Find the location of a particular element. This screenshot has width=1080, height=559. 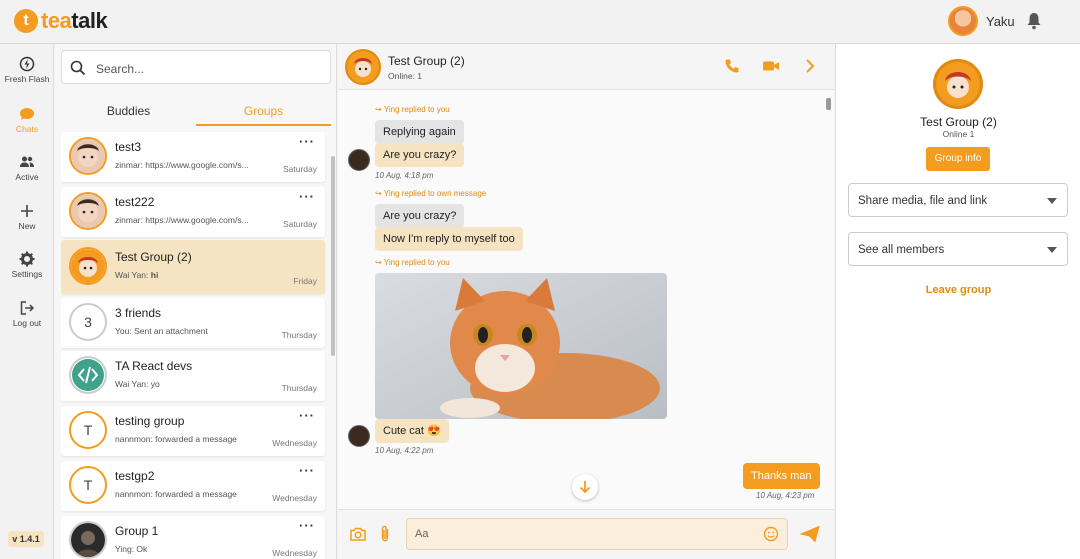

conversation-name: 3 friends is located at coordinates (138, 313).